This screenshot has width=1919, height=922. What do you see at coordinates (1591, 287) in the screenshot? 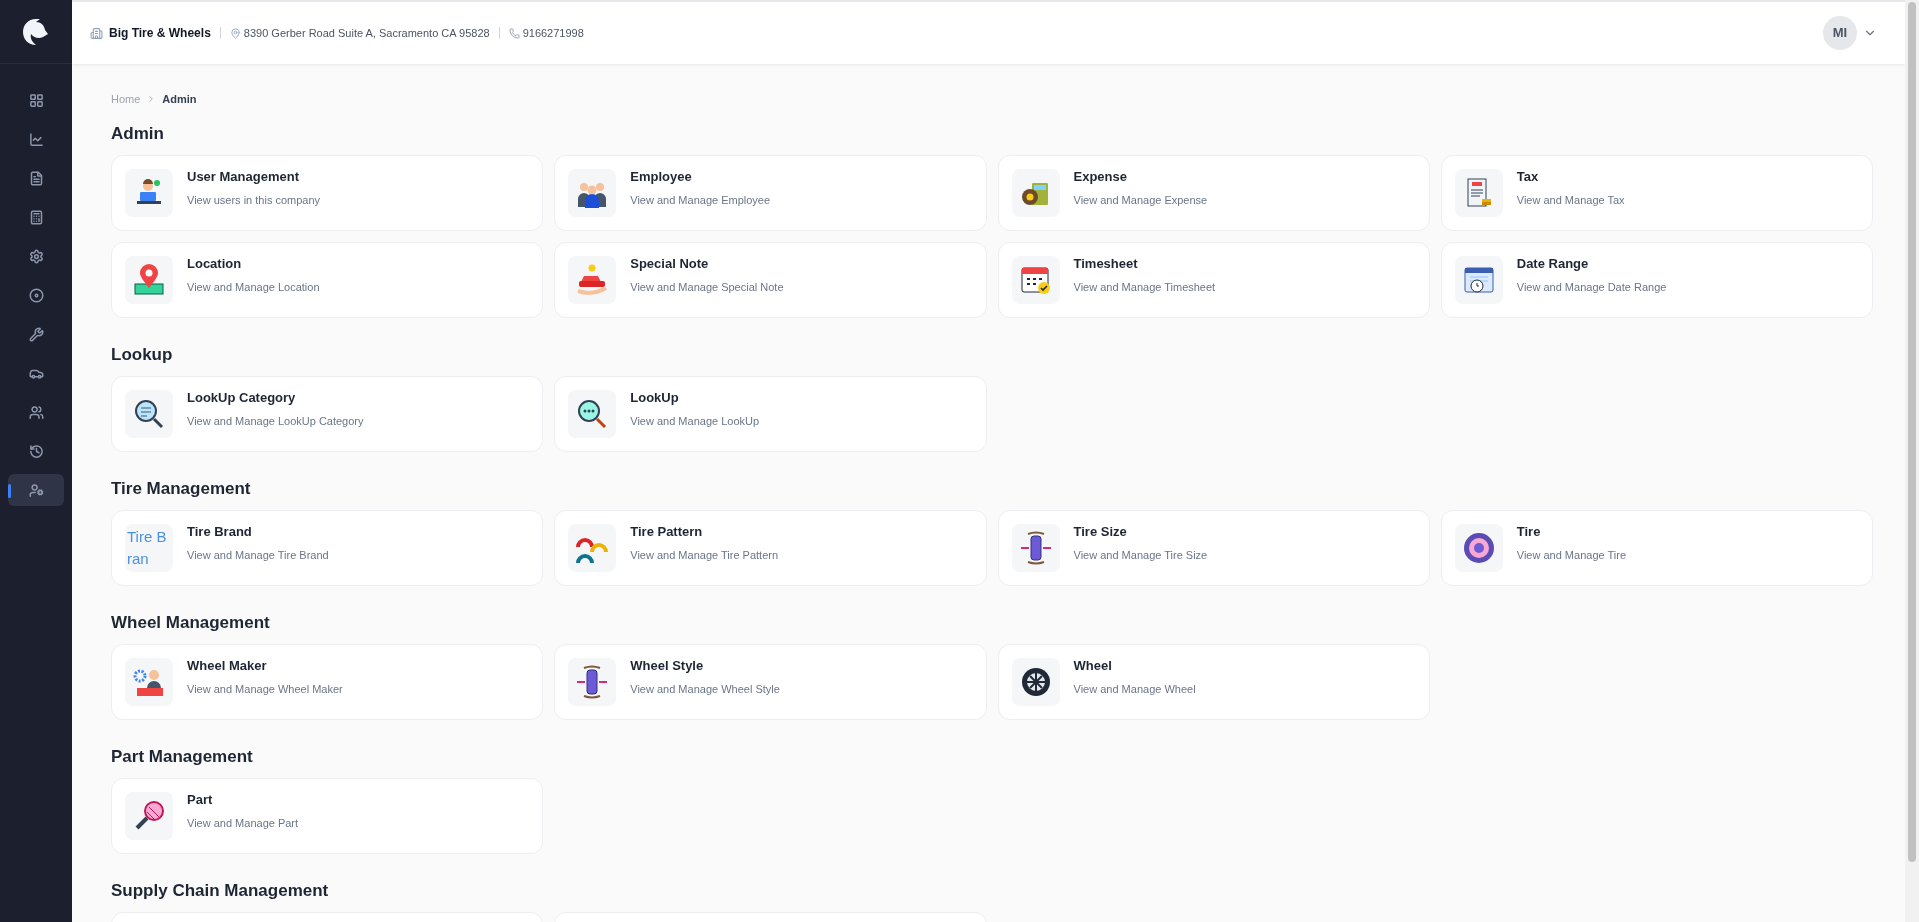
I see `card-subtitle: View and Manage Date Range` at bounding box center [1591, 287].